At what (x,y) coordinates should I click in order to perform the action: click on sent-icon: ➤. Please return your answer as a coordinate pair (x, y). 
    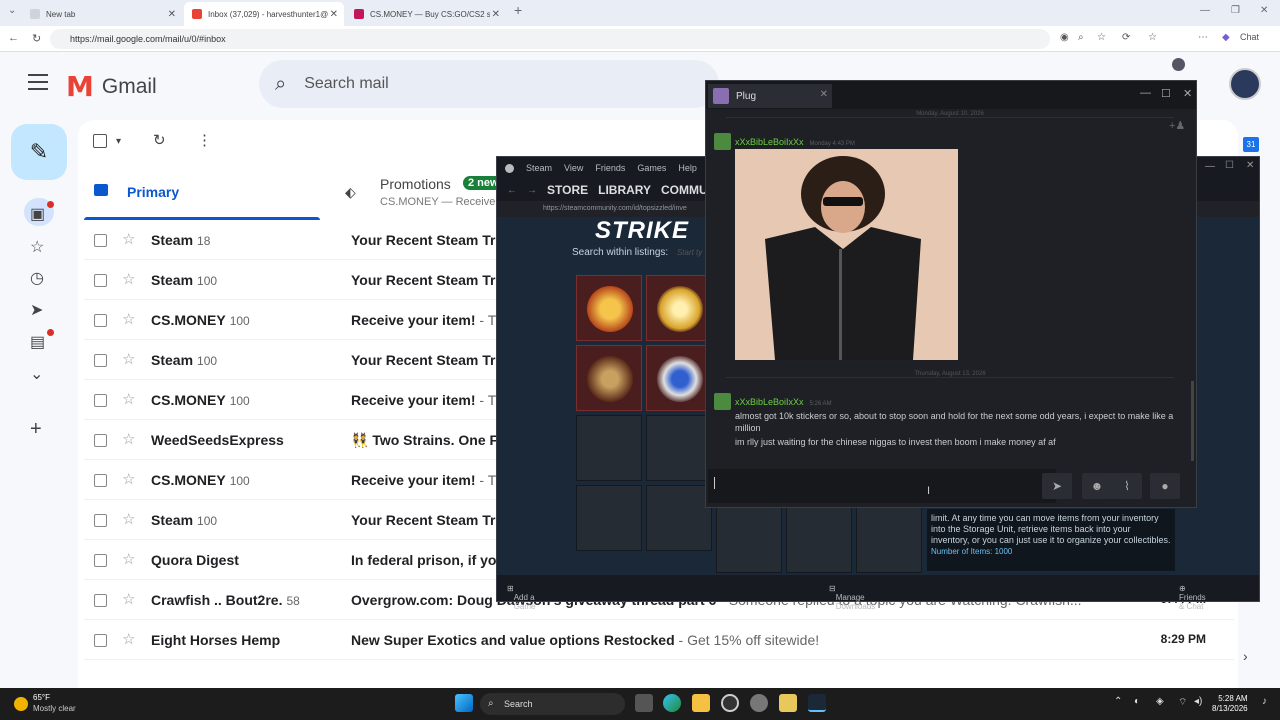
    Looking at the image, I should click on (36, 310).